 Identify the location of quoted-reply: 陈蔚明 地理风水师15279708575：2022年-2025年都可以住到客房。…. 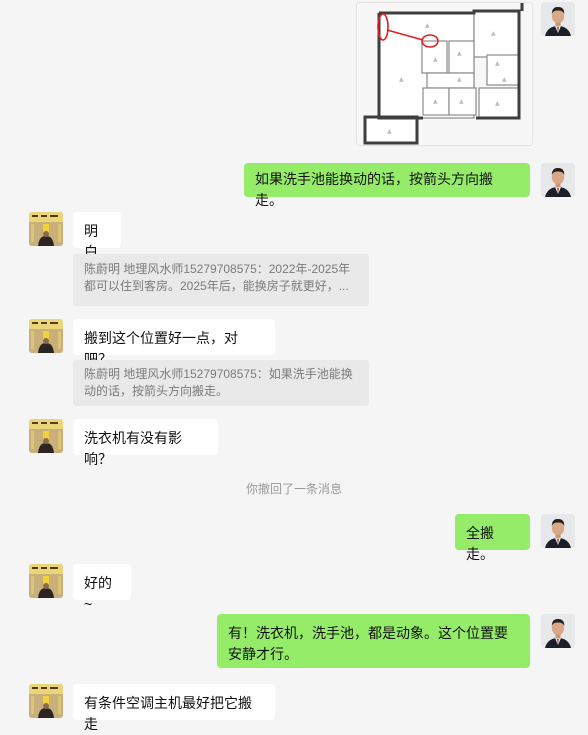
(221, 280).